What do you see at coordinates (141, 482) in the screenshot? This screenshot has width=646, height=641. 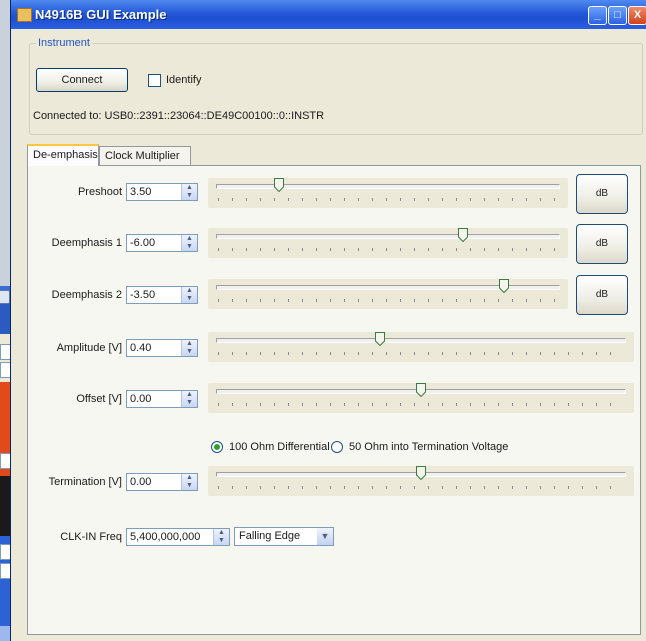 I see `termination-value: 0.00` at bounding box center [141, 482].